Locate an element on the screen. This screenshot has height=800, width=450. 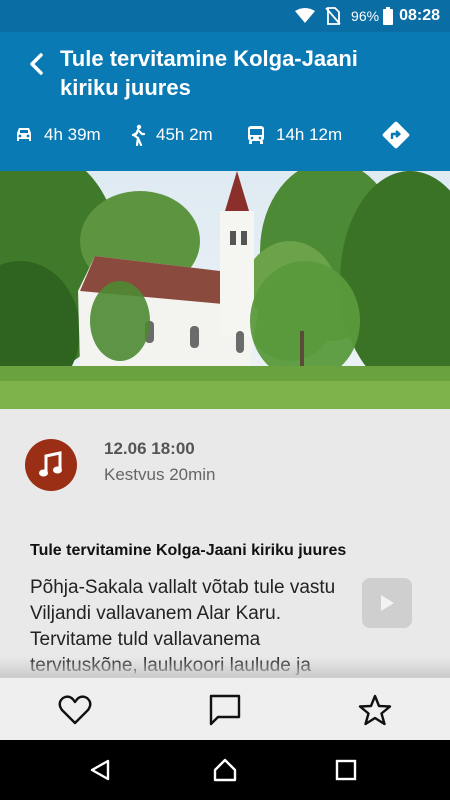
chevron-left-icon is located at coordinates (36, 64).